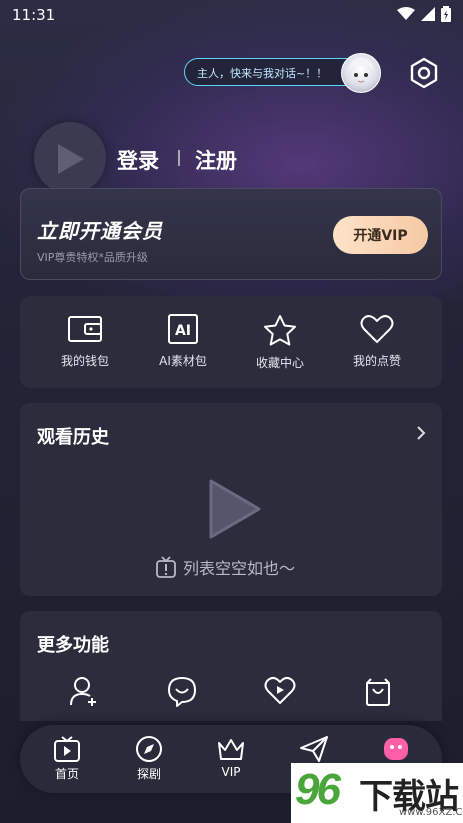  Describe the element at coordinates (239, 568) in the screenshot. I see `history-empty-text: 列表空空如也～` at that location.